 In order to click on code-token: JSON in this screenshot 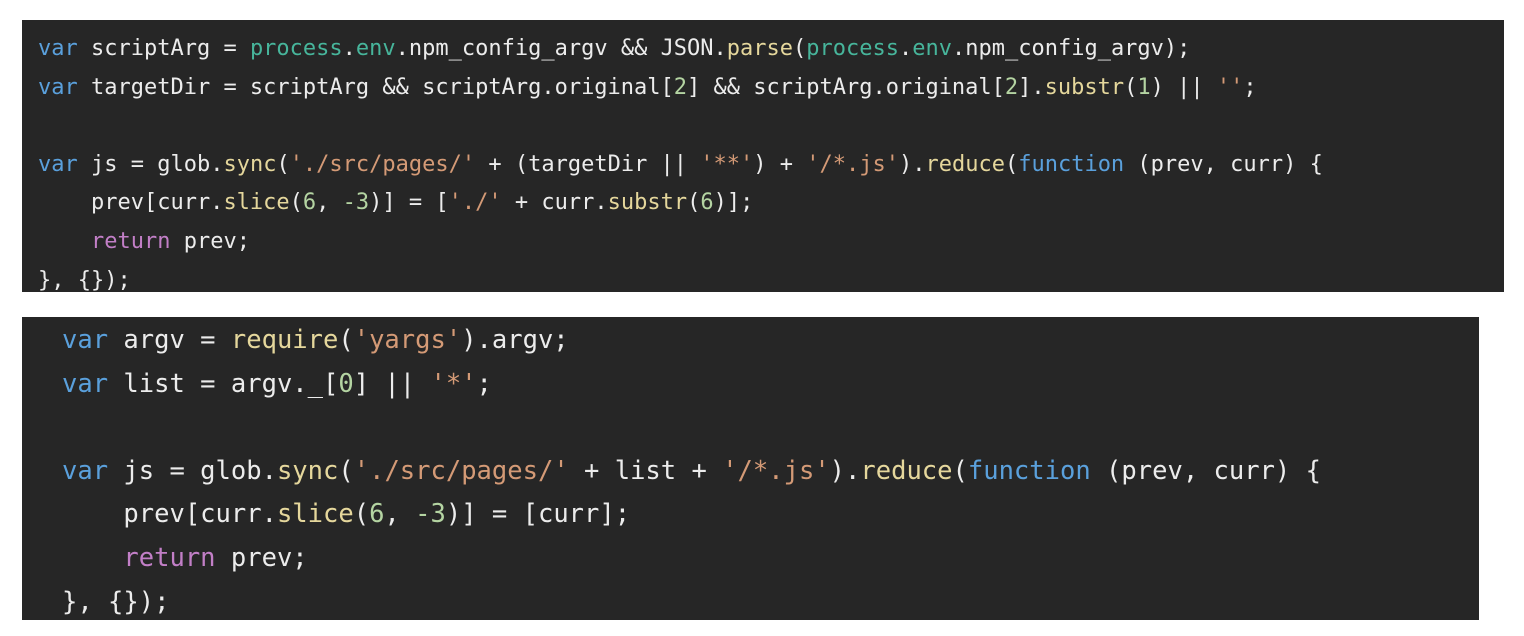, I will do `click(687, 48)`.